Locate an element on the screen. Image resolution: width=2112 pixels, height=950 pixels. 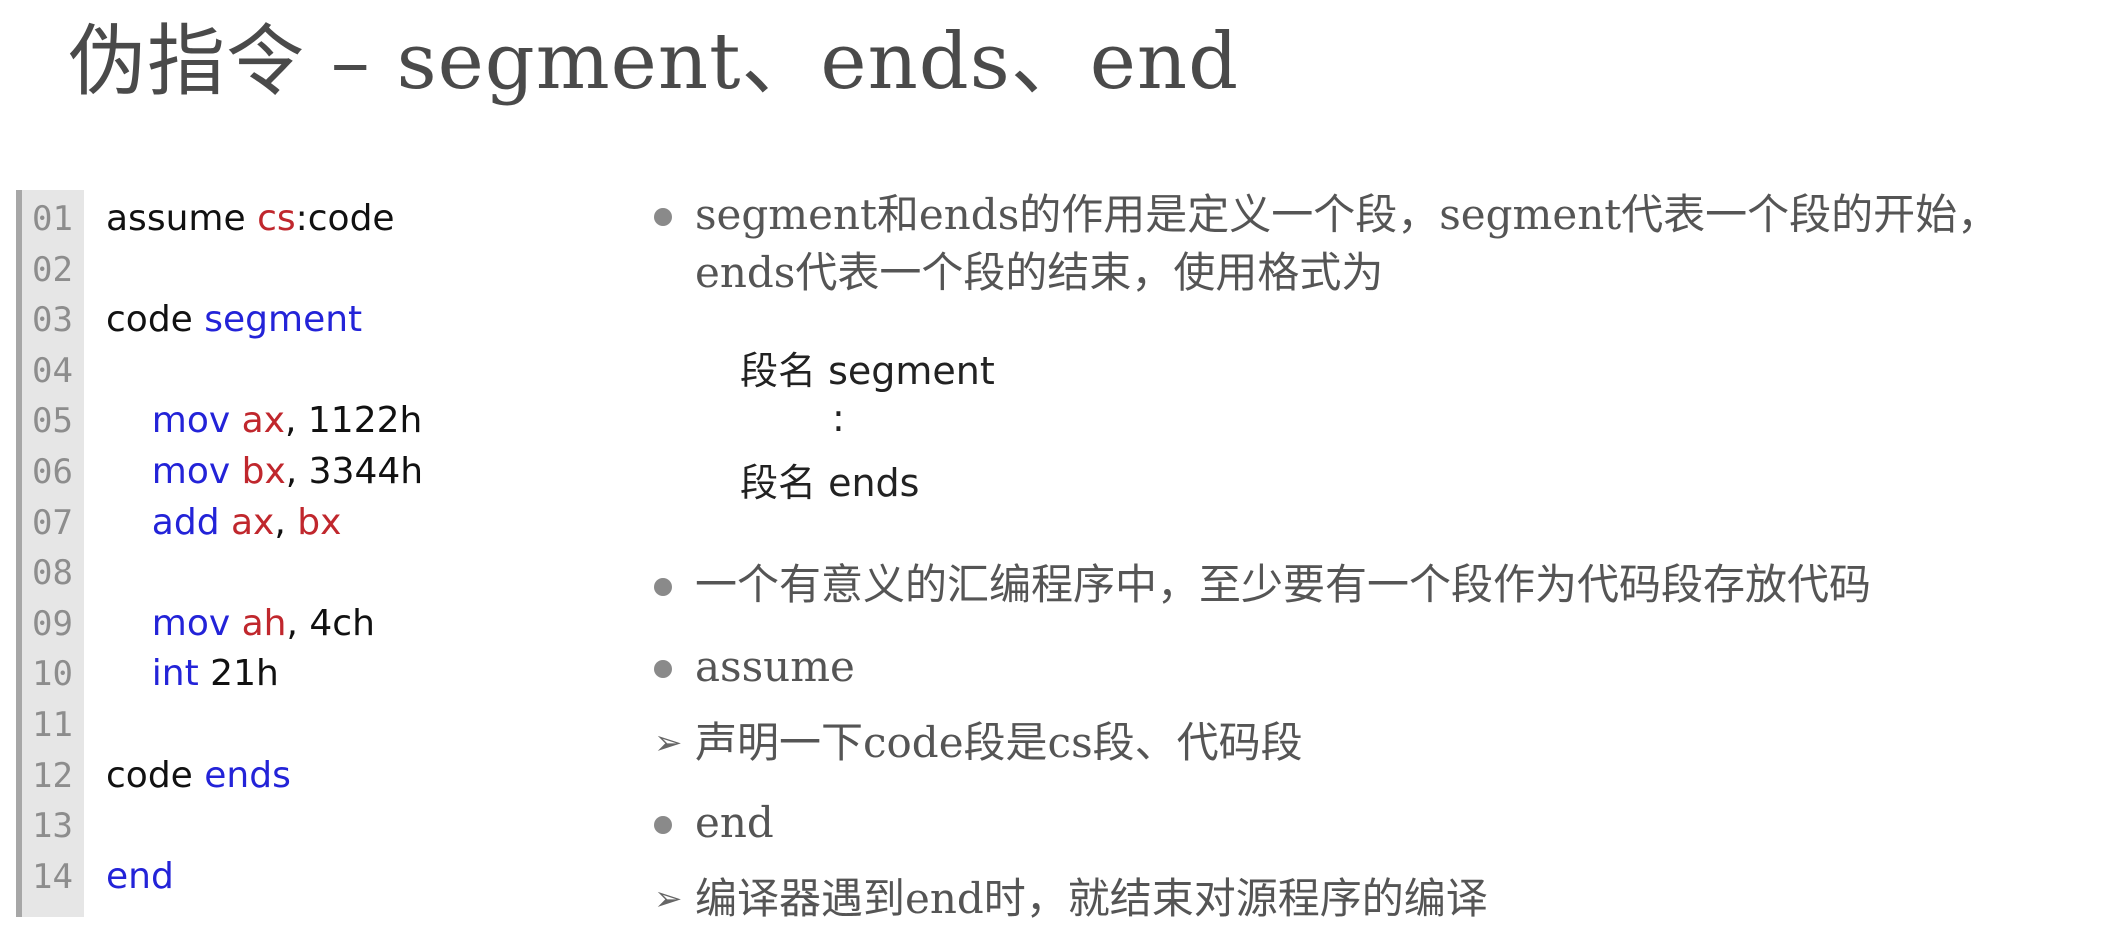
code-line: 10 int 21h is located at coordinates (296, 674).